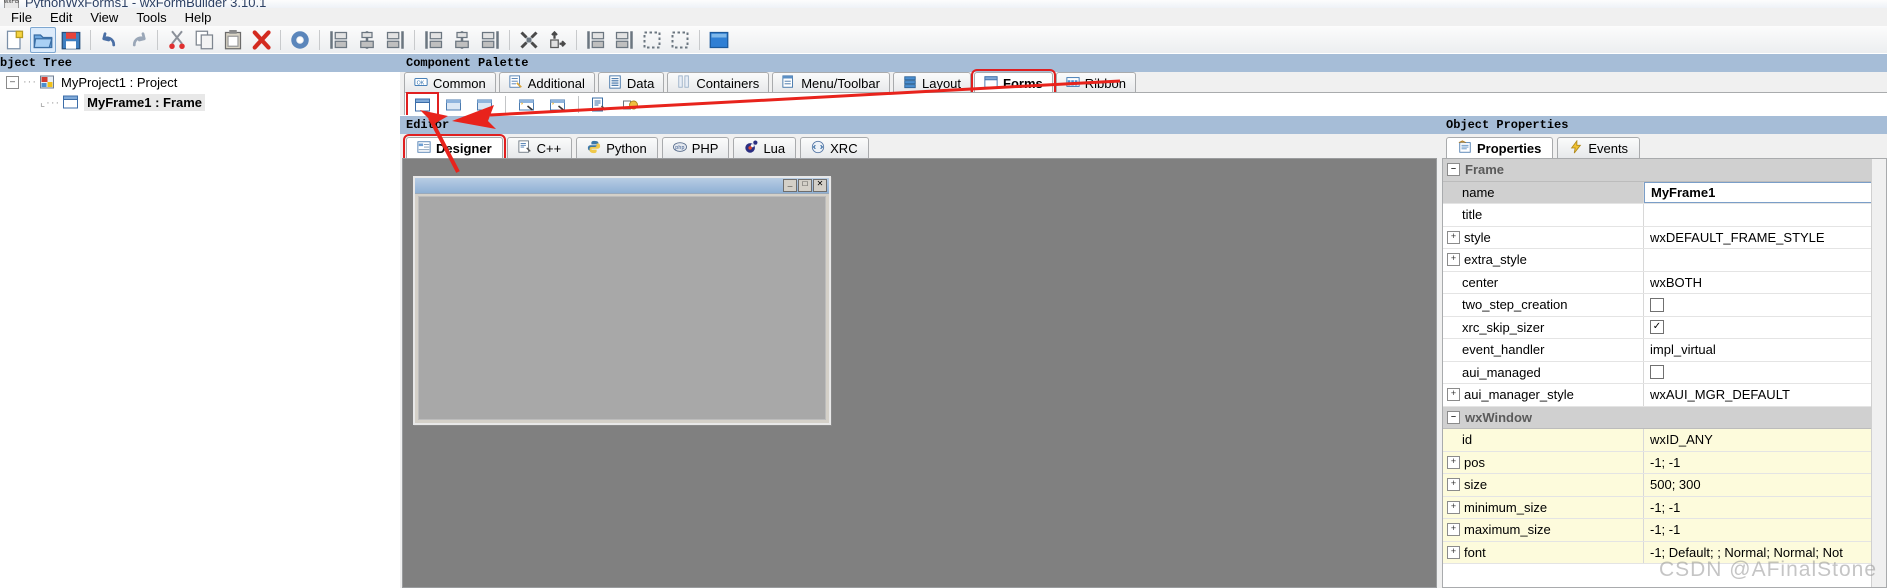 This screenshot has height=588, width=1887. I want to click on property-grid-scrollbar, so click(1878, 373).